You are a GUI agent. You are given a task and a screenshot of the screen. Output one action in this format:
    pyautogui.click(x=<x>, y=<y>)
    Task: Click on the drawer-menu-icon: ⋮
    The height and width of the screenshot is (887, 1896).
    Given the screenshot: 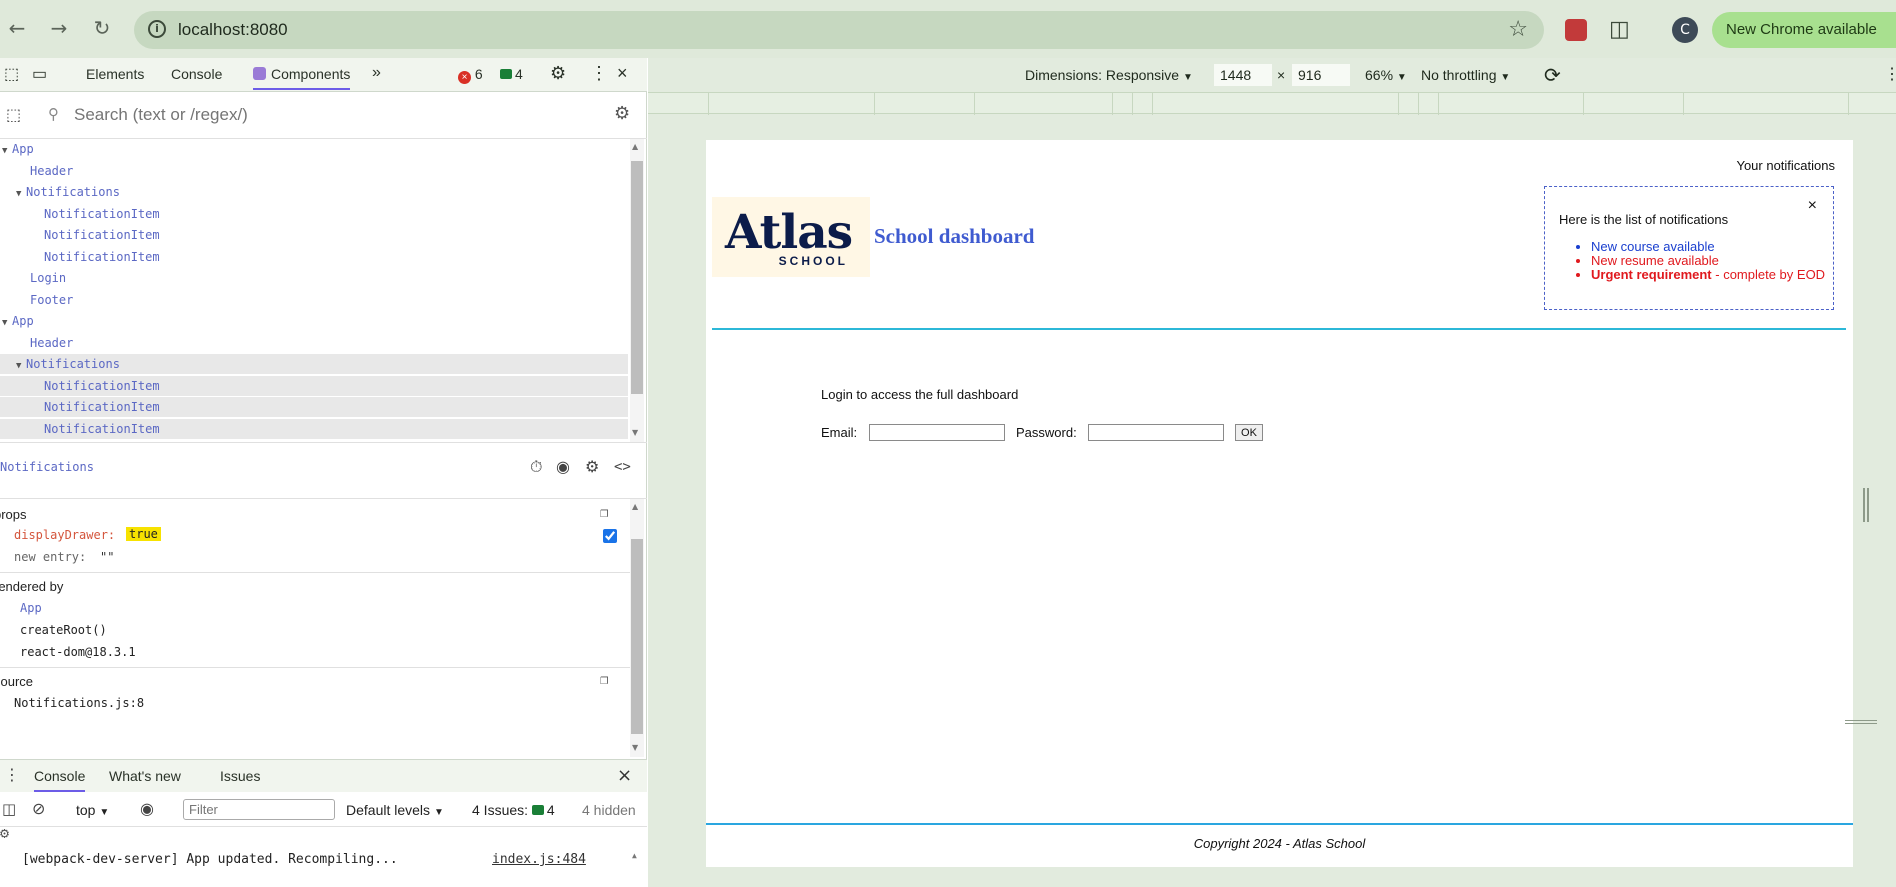 What is the action you would take?
    pyautogui.click(x=12, y=774)
    